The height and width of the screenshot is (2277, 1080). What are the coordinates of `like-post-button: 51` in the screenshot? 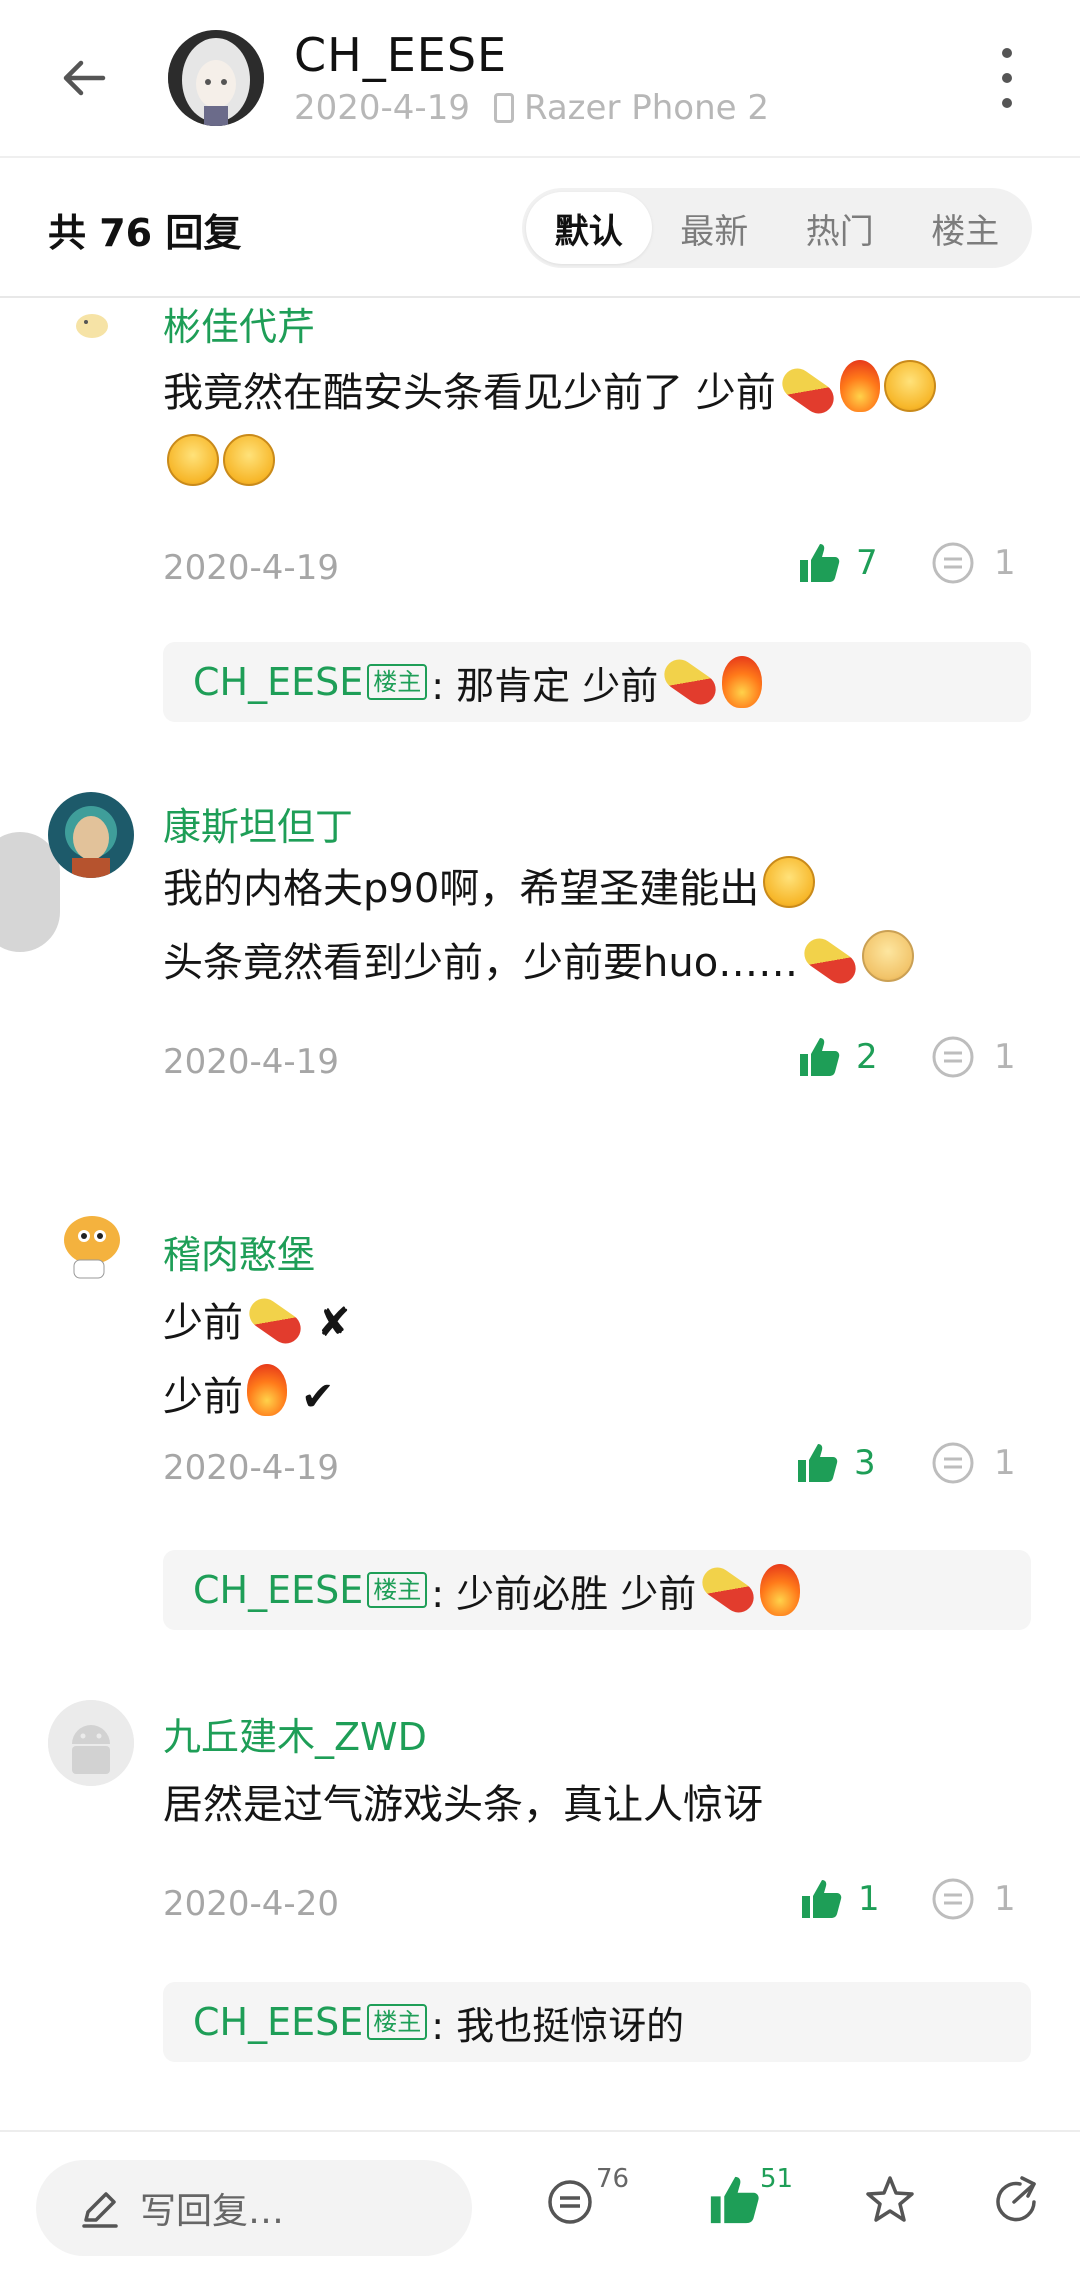 It's located at (749, 2198).